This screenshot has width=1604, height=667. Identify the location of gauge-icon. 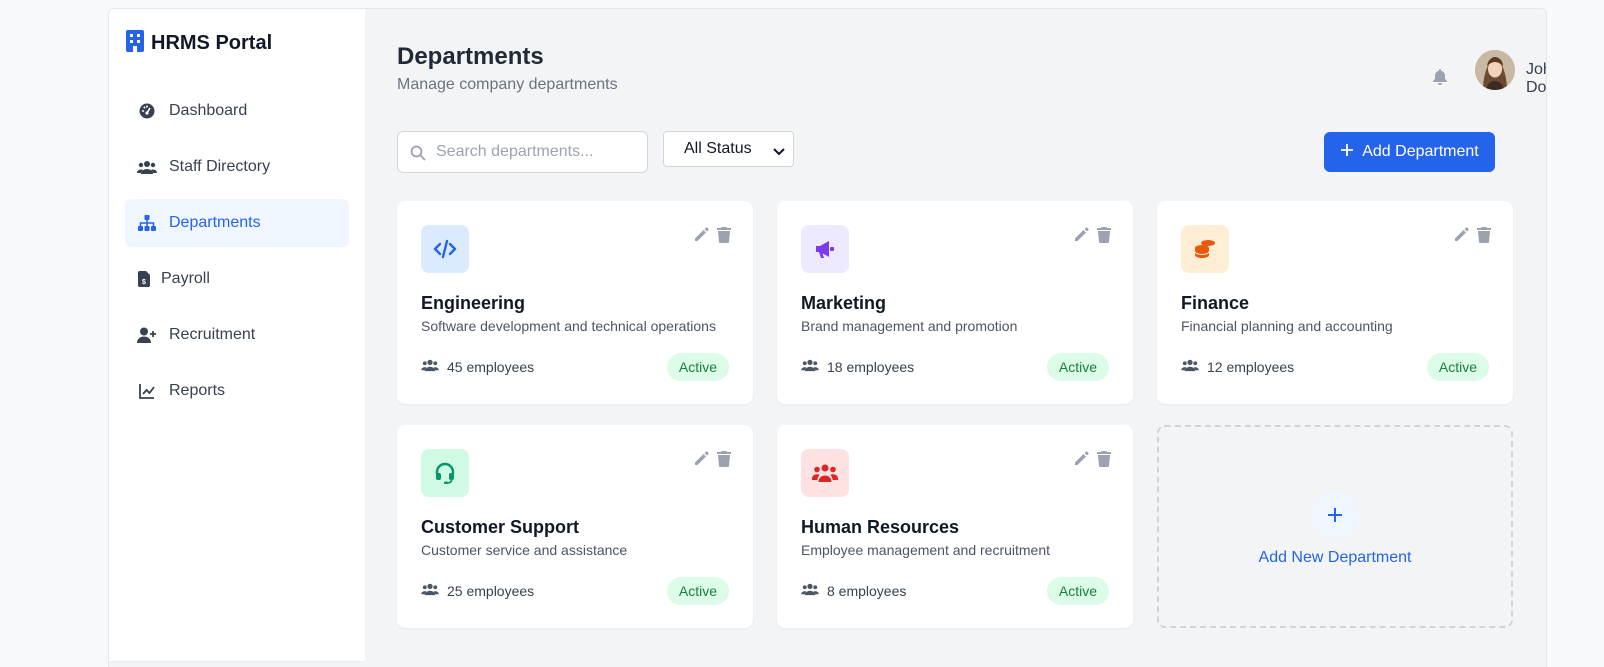
(147, 111).